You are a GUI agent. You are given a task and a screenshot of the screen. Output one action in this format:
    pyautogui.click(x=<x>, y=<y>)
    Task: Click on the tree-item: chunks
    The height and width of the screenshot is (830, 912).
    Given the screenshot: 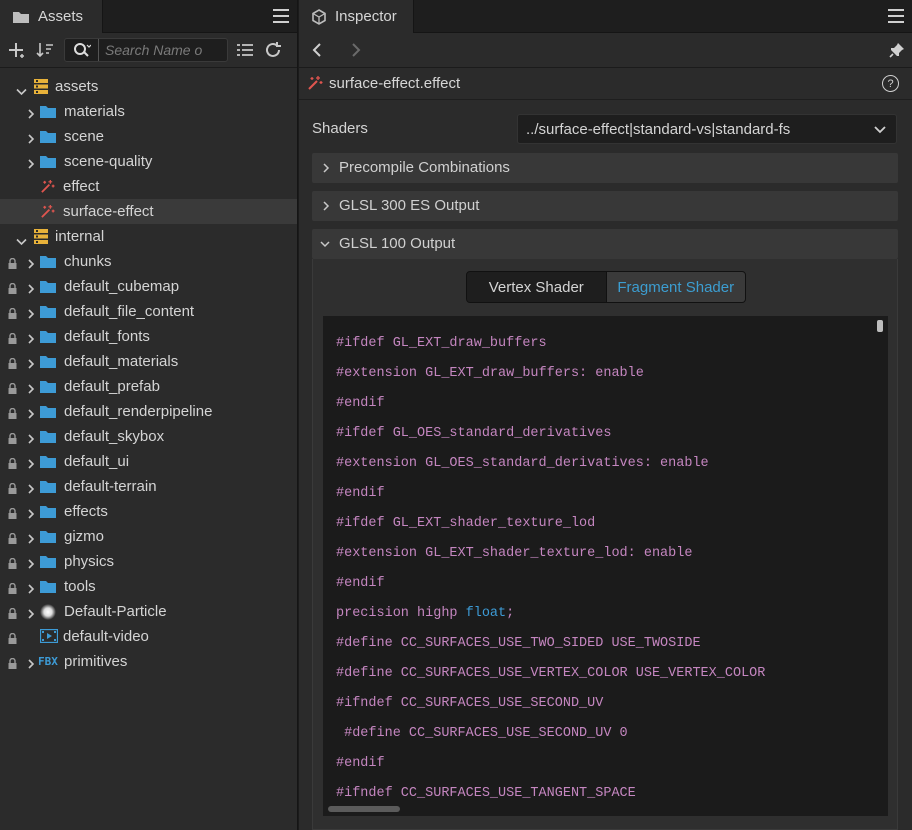 What is the action you would take?
    pyautogui.click(x=148, y=261)
    